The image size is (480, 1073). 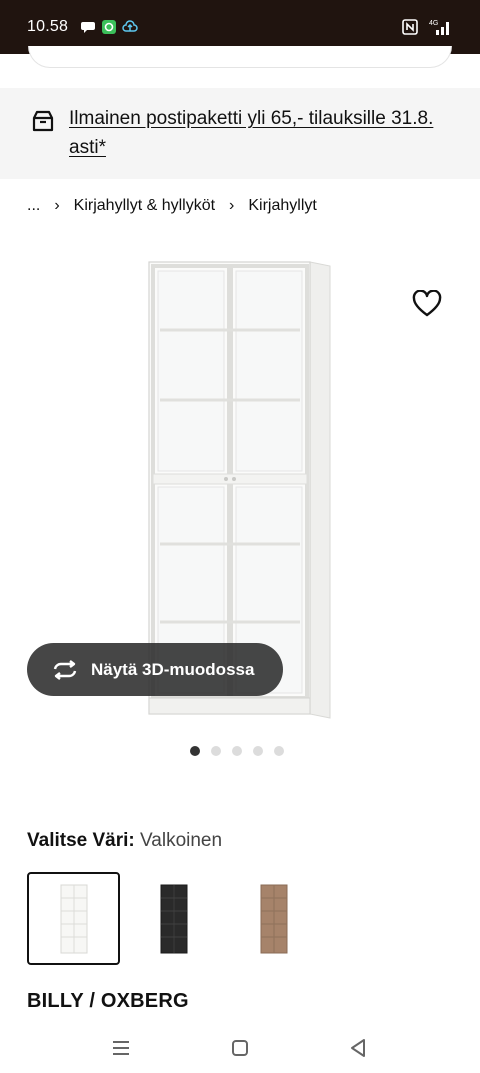 What do you see at coordinates (130, 26) in the screenshot?
I see `cloud-upload-icon` at bounding box center [130, 26].